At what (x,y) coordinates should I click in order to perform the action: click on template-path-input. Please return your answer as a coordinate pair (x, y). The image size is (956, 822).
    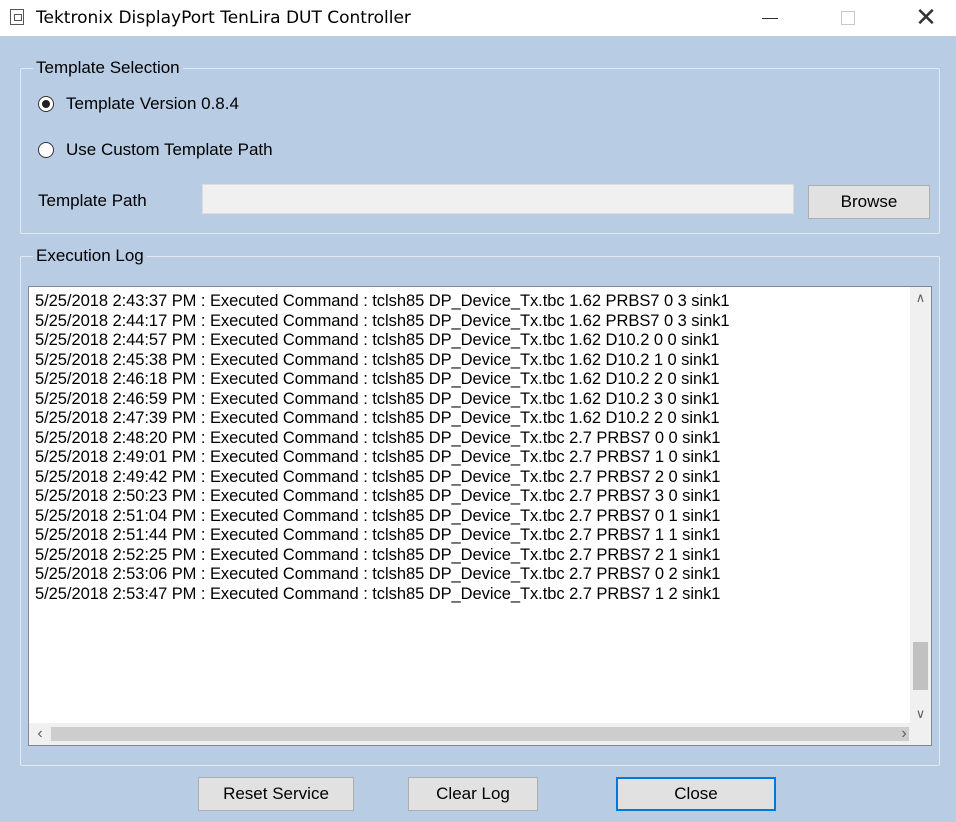
    Looking at the image, I should click on (498, 199).